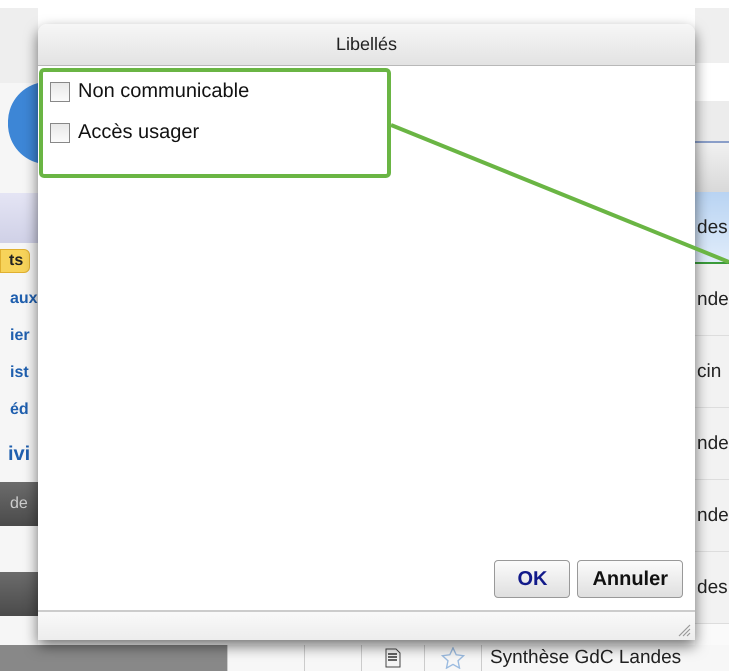 This screenshot has width=729, height=671. What do you see at coordinates (19, 594) in the screenshot?
I see `dark-bar` at bounding box center [19, 594].